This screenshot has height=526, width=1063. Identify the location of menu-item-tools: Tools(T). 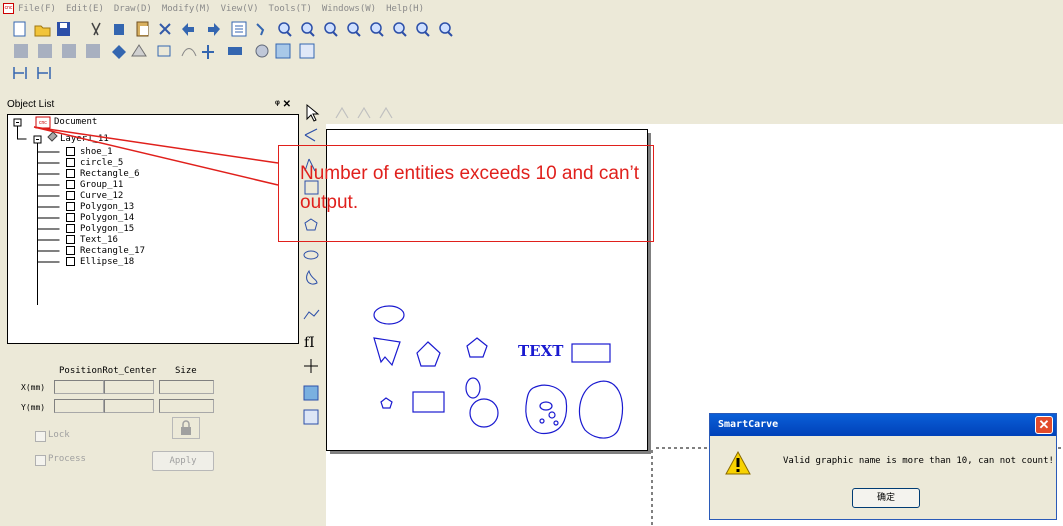
(290, 9).